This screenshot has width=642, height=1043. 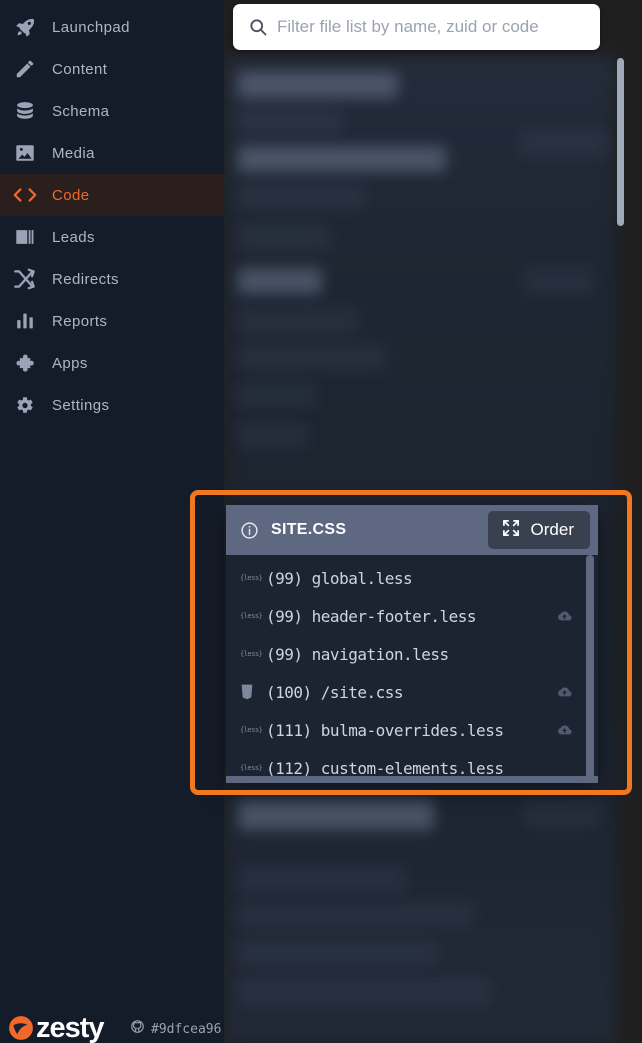 What do you see at coordinates (112, 69) in the screenshot?
I see `sidebar-item-content: Content` at bounding box center [112, 69].